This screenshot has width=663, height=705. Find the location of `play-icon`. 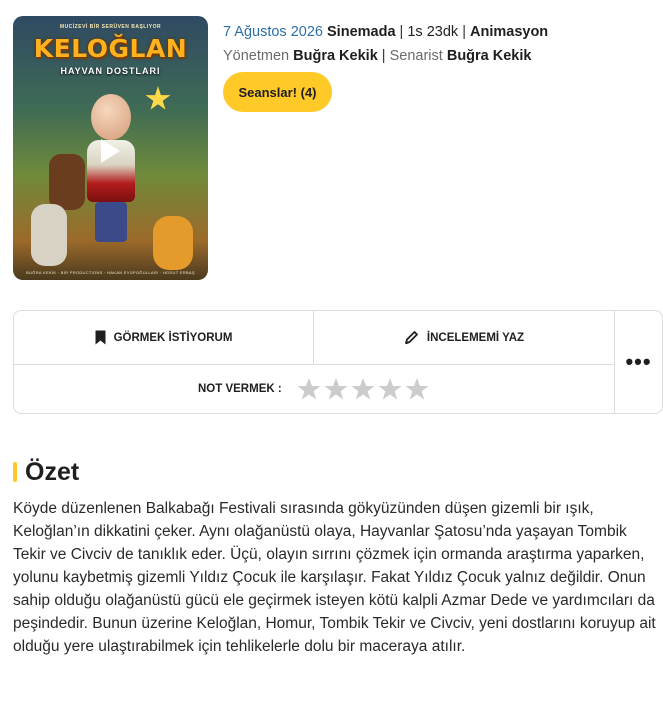

play-icon is located at coordinates (110, 151).